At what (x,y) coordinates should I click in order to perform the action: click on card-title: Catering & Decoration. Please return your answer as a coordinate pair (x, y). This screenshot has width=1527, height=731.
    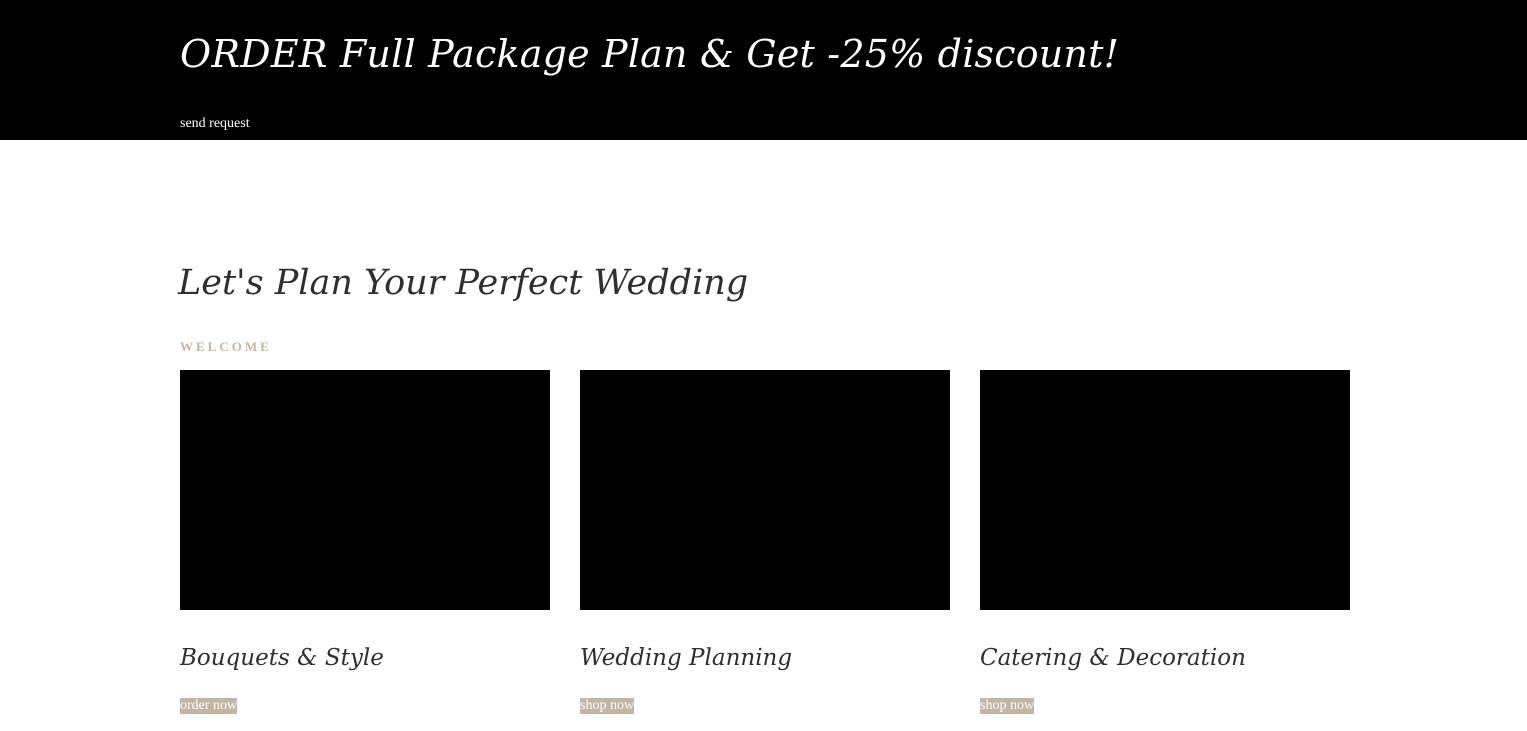
    Looking at the image, I should click on (1113, 658).